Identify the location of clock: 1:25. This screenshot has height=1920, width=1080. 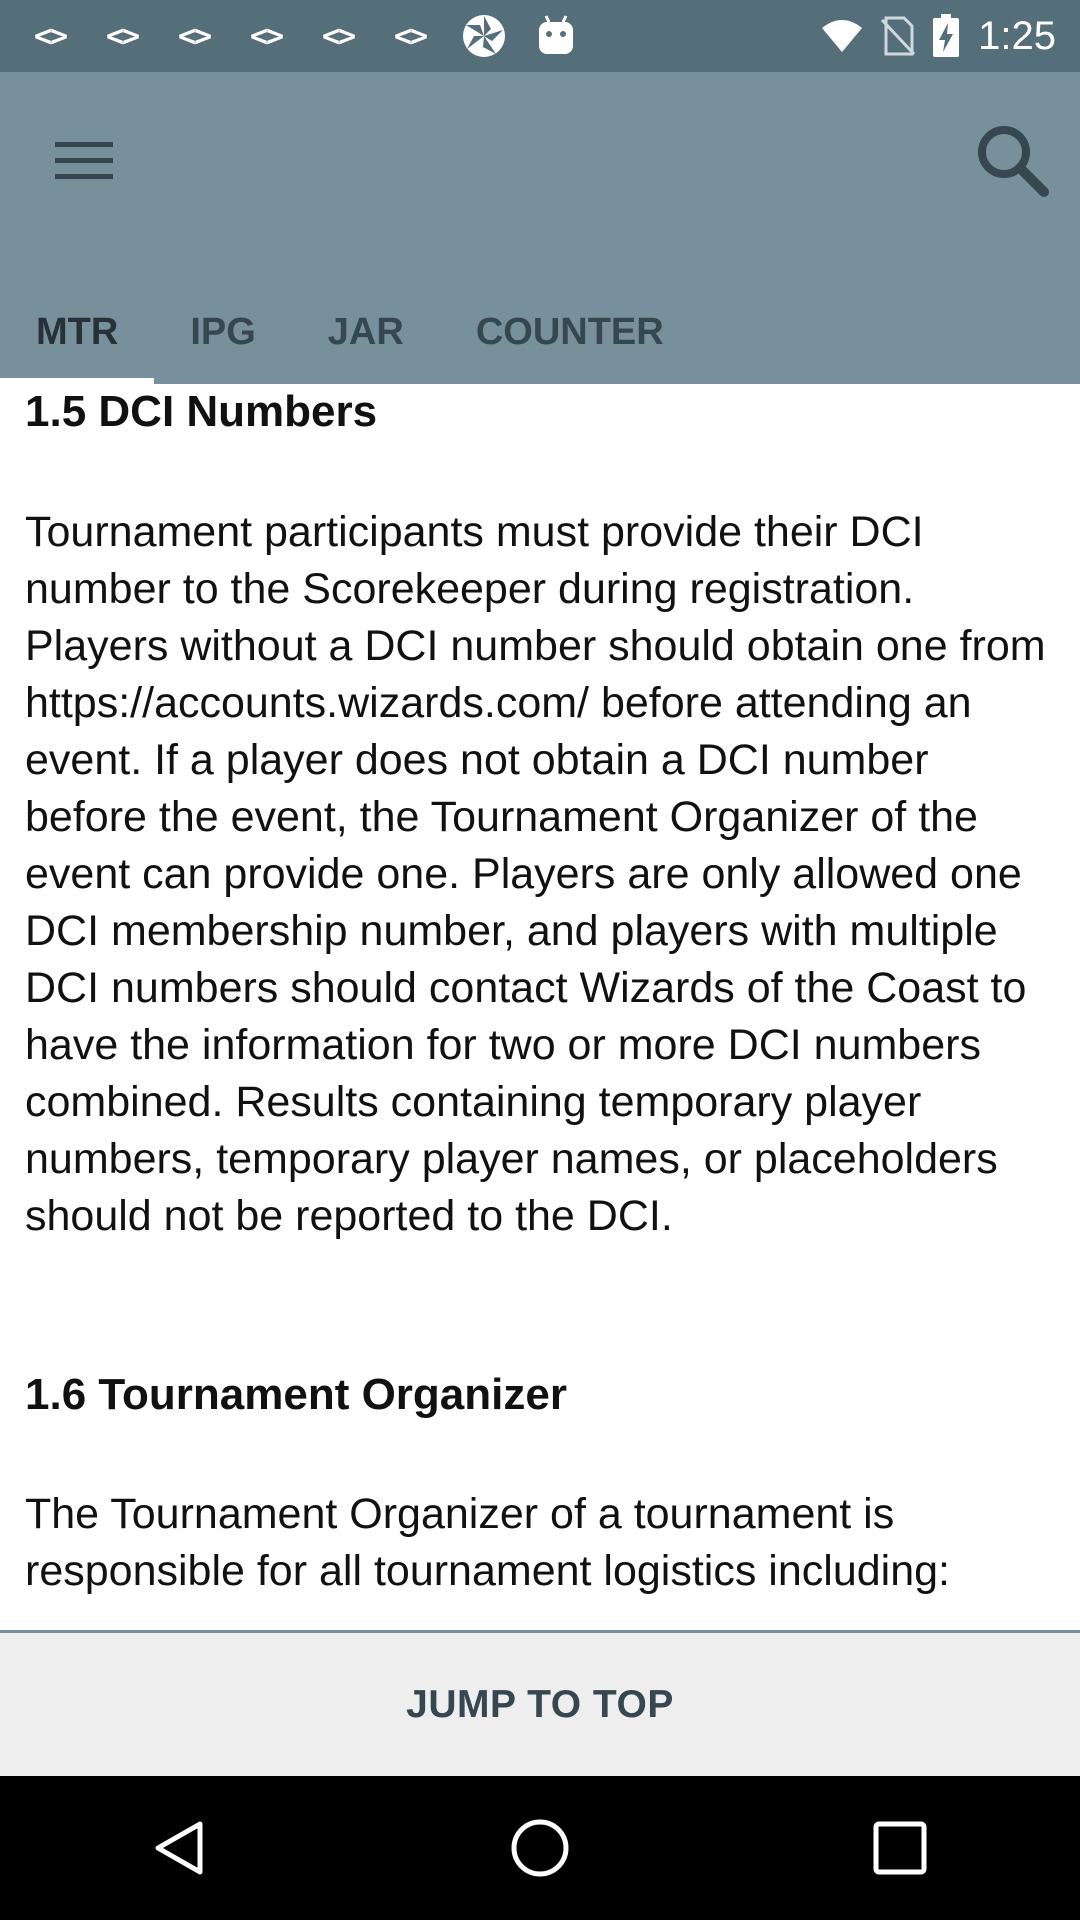
(1017, 35).